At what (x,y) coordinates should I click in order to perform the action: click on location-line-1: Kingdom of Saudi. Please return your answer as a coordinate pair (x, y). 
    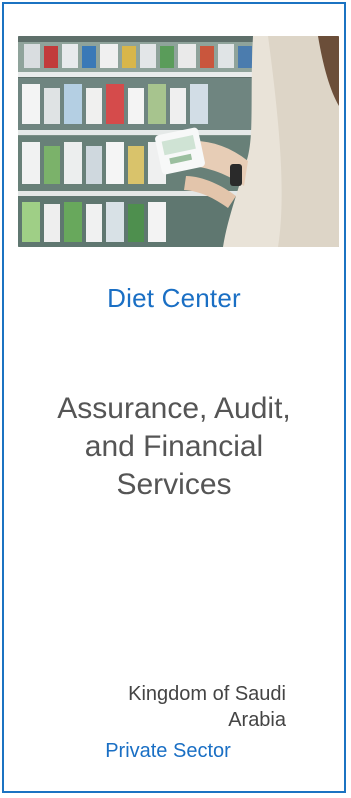
    Looking at the image, I should click on (207, 694).